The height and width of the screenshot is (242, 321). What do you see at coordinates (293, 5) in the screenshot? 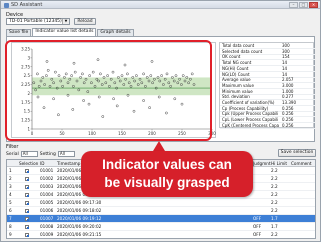
I see `minimize-icon: –` at bounding box center [293, 5].